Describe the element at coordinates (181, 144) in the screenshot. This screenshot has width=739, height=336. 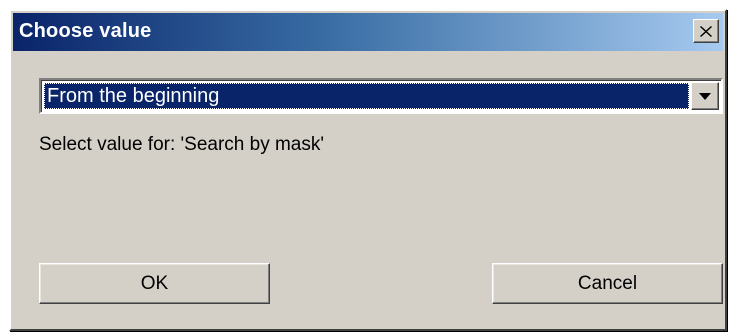
I see `prompt-label: Select value for: 'Search by mask'` at that location.